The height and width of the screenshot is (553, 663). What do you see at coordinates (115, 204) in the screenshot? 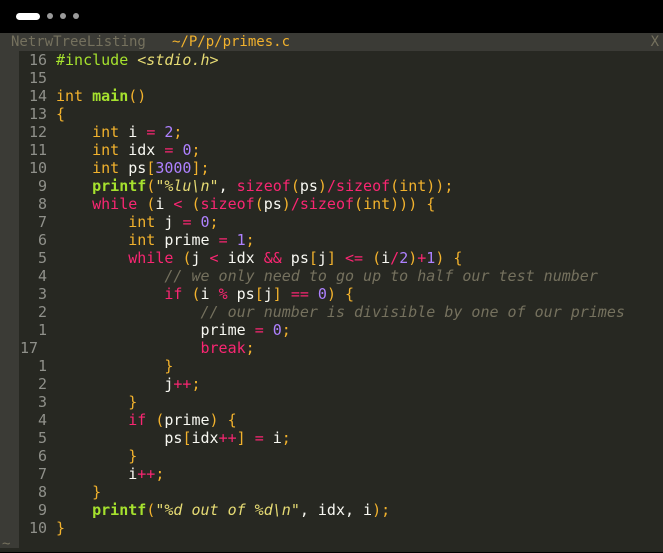
I see `code-token: while` at bounding box center [115, 204].